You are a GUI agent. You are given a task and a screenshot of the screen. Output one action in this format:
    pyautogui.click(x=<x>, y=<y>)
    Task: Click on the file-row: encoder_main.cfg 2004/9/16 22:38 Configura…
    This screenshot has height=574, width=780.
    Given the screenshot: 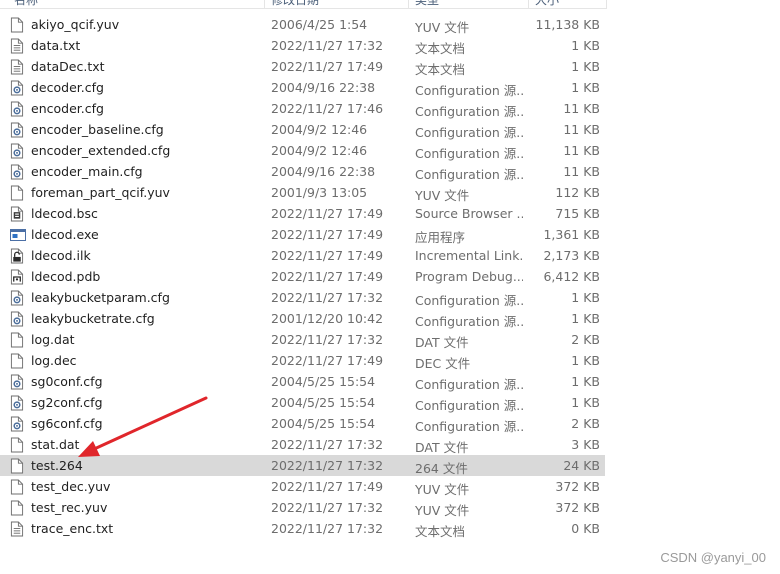 What is the action you would take?
    pyautogui.click(x=302, y=171)
    